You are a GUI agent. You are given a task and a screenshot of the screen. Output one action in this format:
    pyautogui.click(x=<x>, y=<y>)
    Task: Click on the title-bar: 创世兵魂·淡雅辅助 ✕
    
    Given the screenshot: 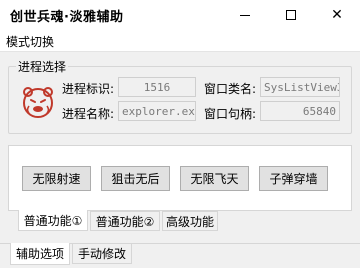 What is the action you would take?
    pyautogui.click(x=180, y=15)
    